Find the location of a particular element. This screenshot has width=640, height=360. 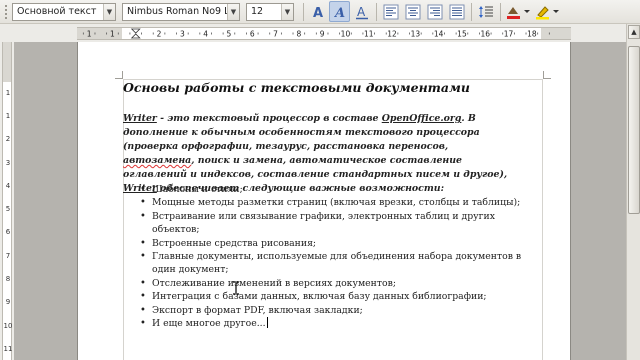

vertical-ruler-label: 8 is located at coordinates (8, 279).